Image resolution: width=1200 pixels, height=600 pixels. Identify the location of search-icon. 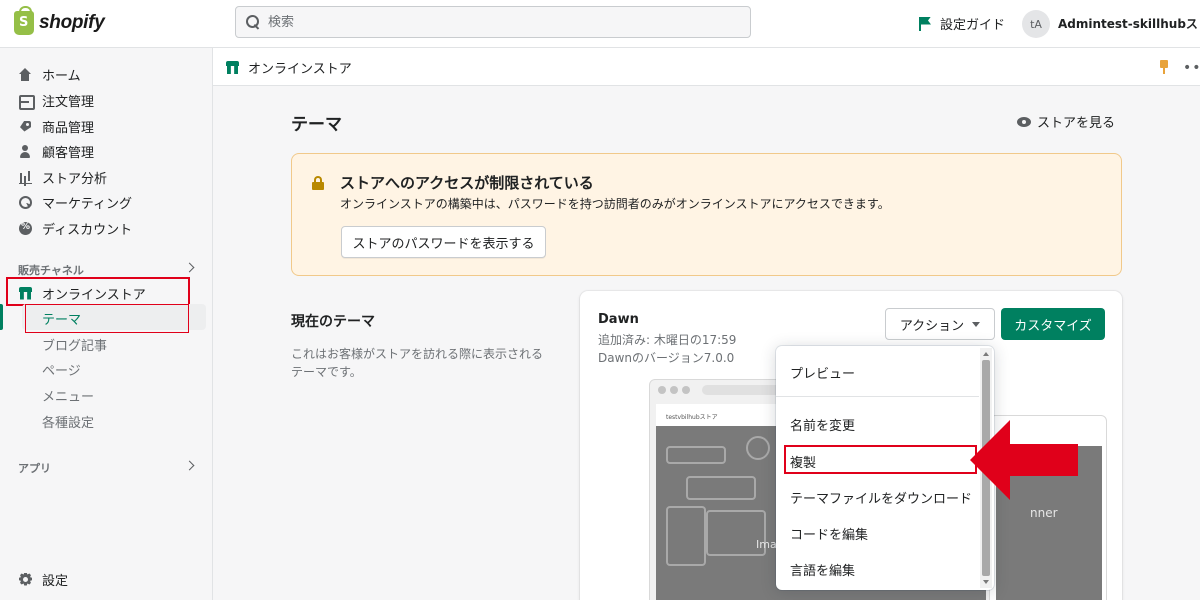
(253, 22).